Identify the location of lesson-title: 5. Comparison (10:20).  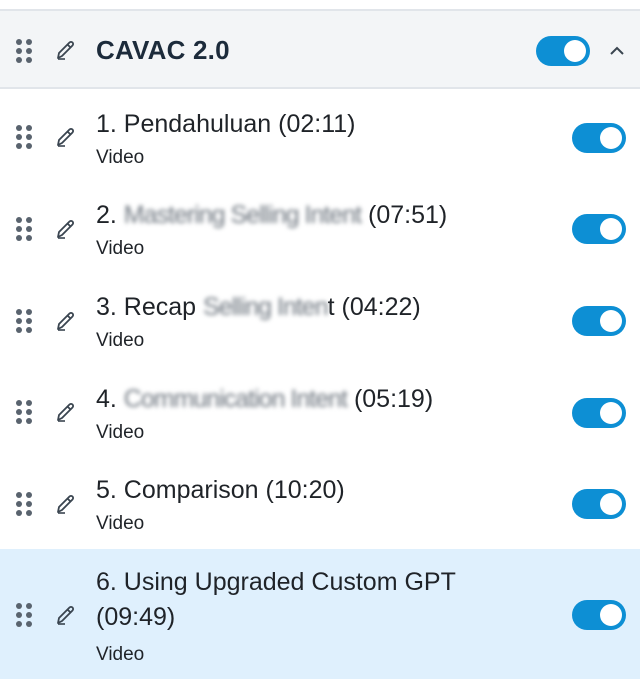
(316, 490).